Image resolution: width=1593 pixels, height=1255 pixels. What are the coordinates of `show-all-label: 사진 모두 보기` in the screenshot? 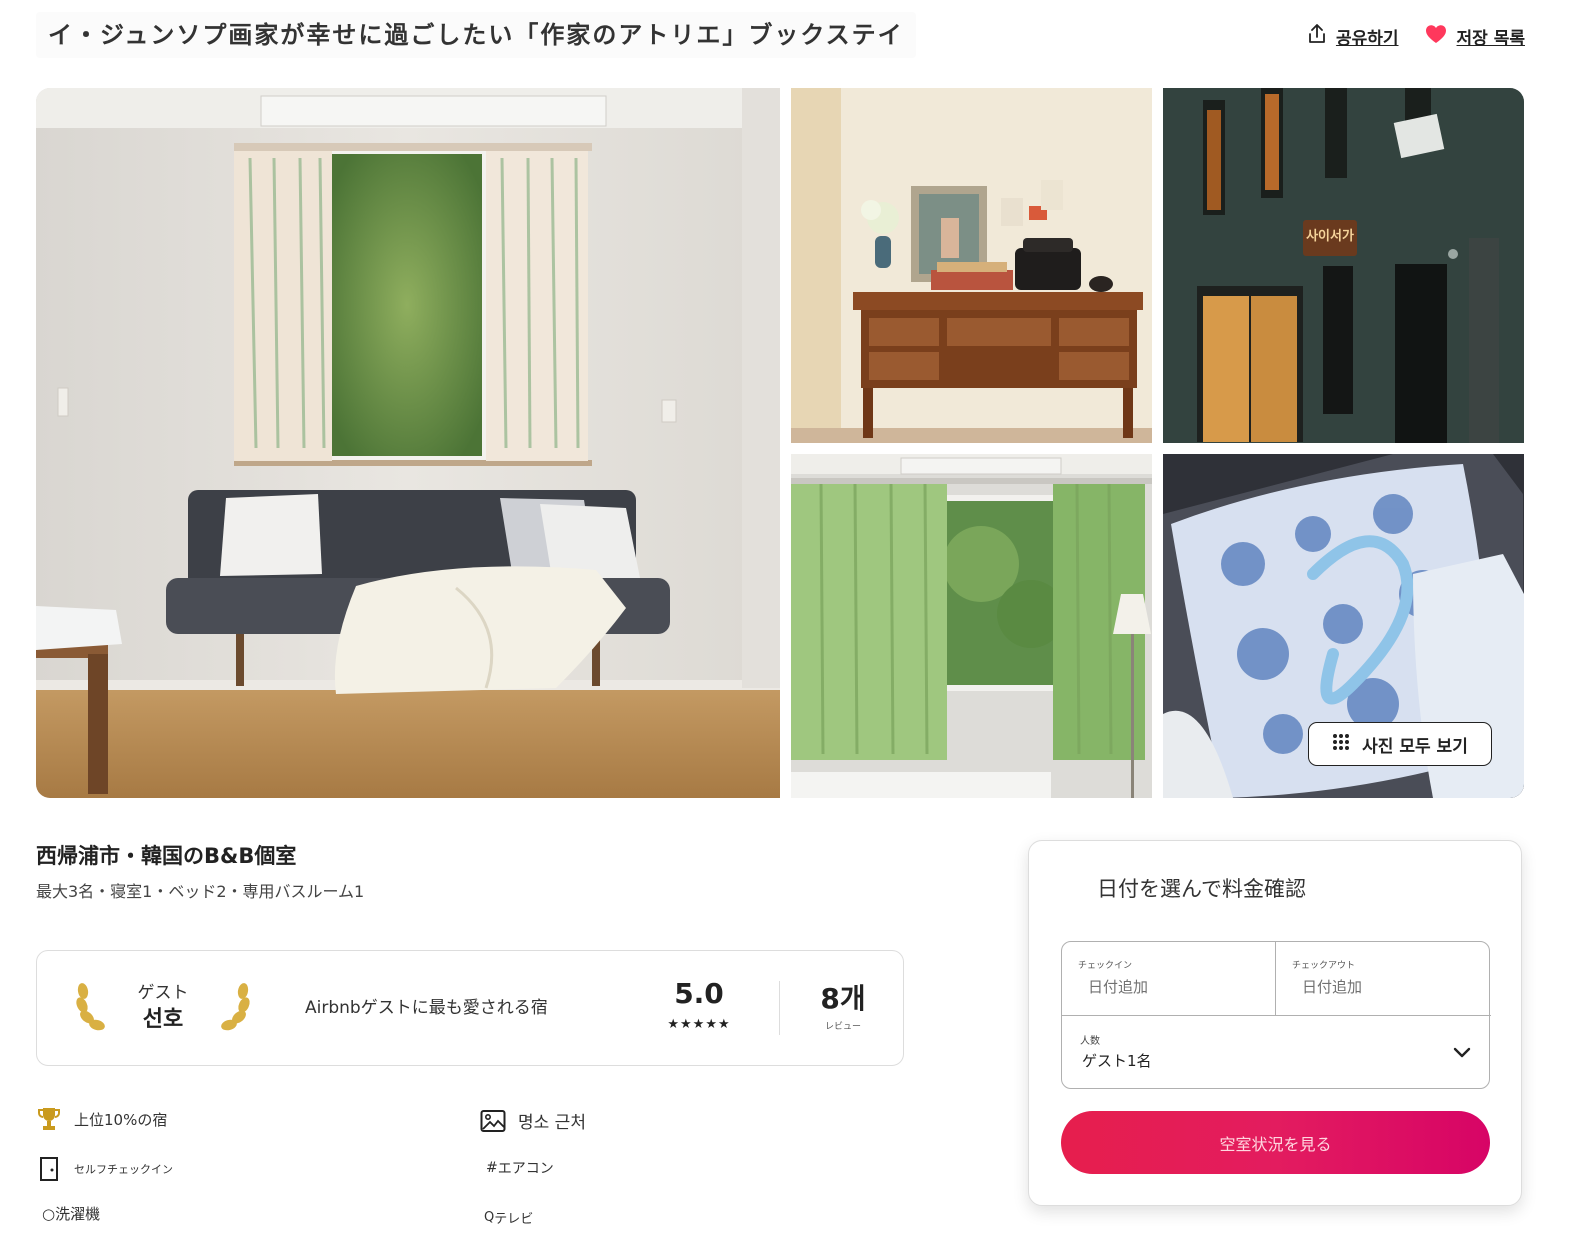 It's located at (1415, 746).